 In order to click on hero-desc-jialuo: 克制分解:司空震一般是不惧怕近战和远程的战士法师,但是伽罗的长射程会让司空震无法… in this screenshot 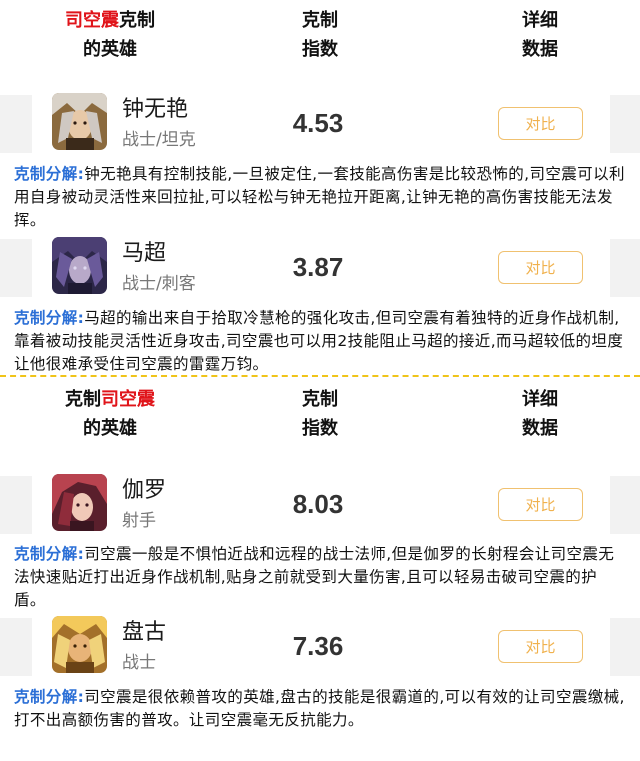, I will do `click(321, 577)`.